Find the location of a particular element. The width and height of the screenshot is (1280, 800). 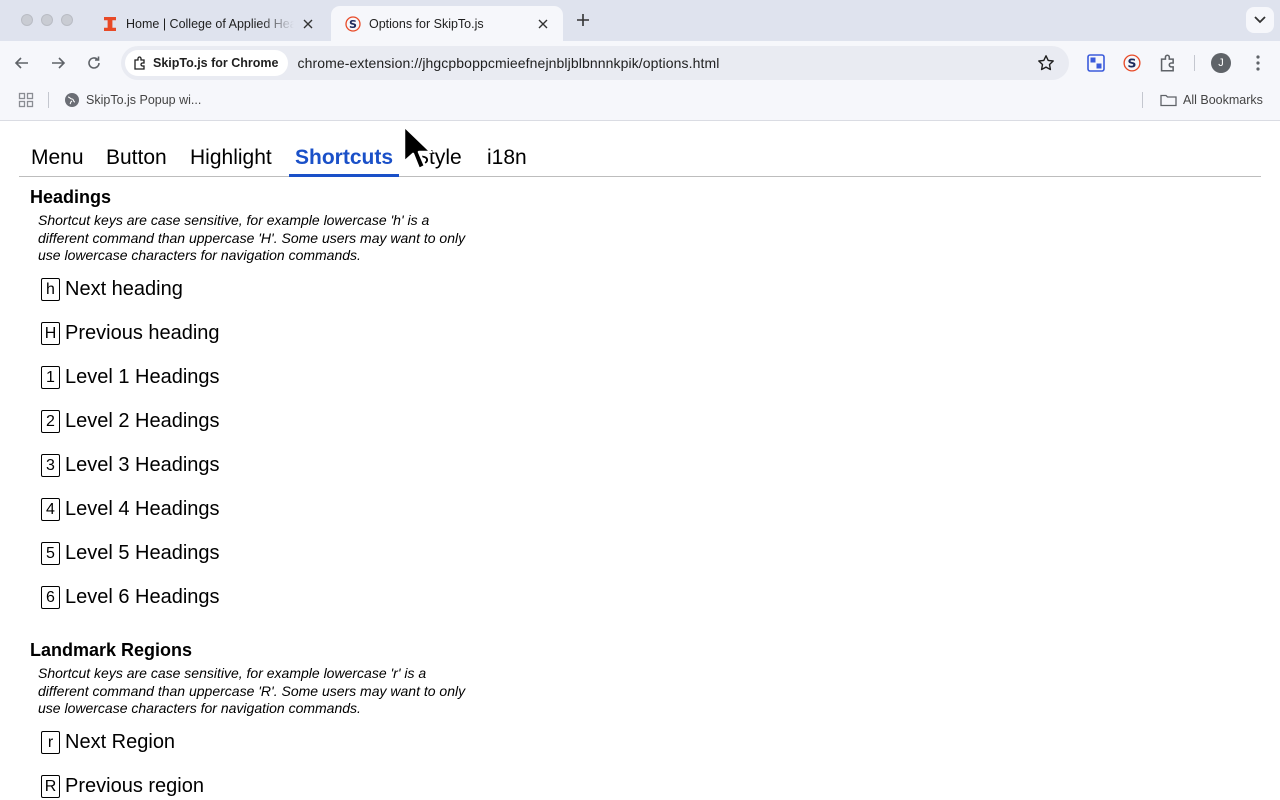

more-vertical-icon is located at coordinates (1258, 63).